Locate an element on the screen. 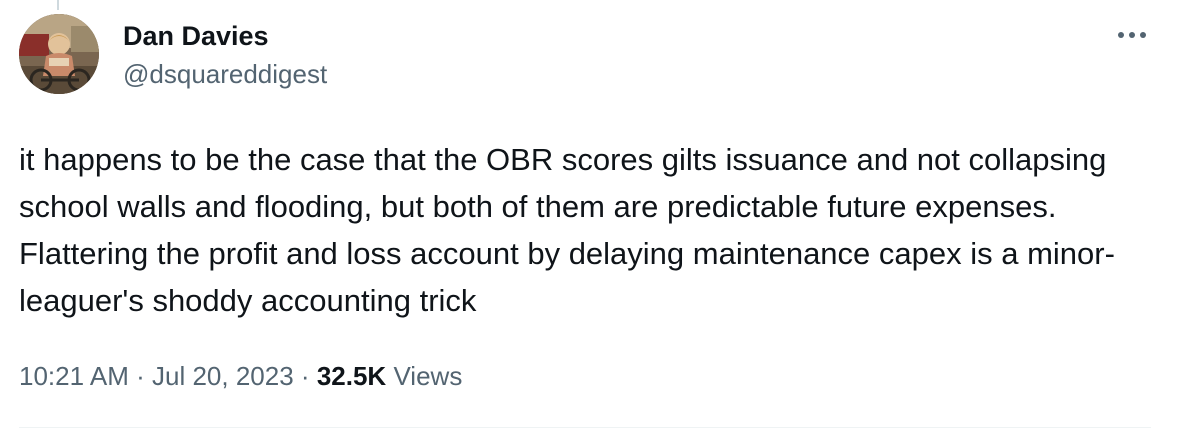 The image size is (1186, 434). tweet-date: Jul 20, 2023 is located at coordinates (223, 376).